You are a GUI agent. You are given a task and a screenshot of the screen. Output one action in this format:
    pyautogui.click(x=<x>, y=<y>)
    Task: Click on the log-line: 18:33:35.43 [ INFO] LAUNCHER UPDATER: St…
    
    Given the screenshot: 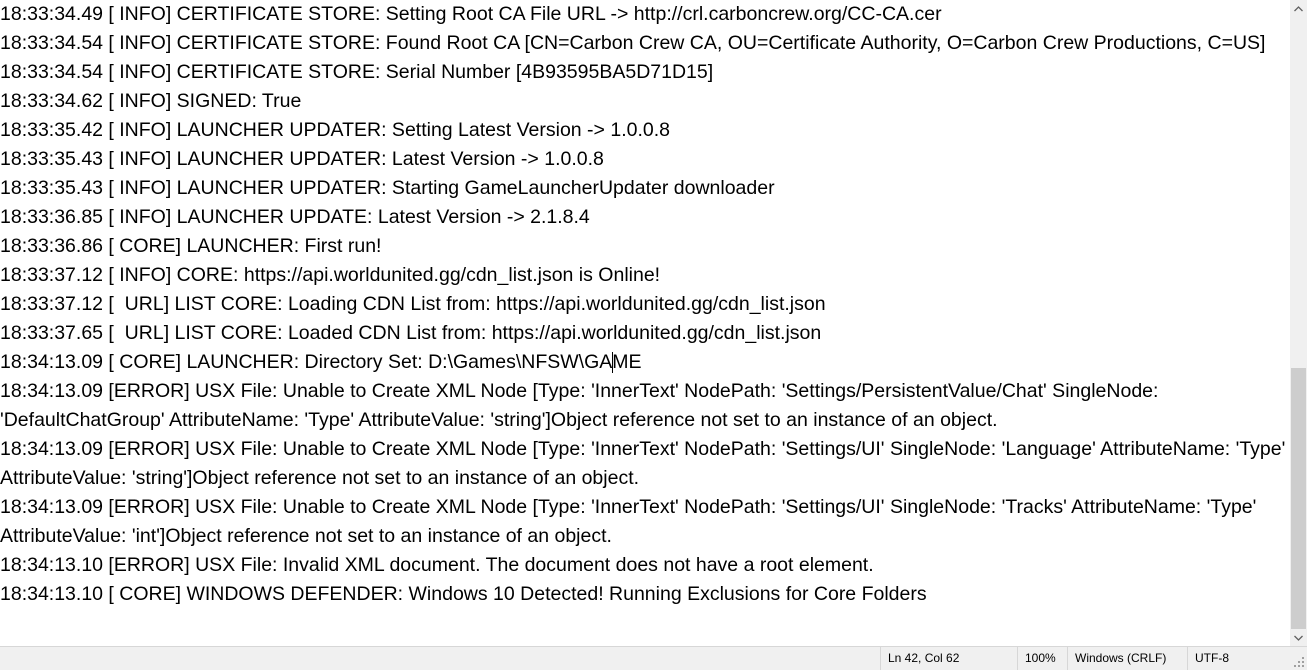 What is the action you would take?
    pyautogui.click(x=387, y=188)
    